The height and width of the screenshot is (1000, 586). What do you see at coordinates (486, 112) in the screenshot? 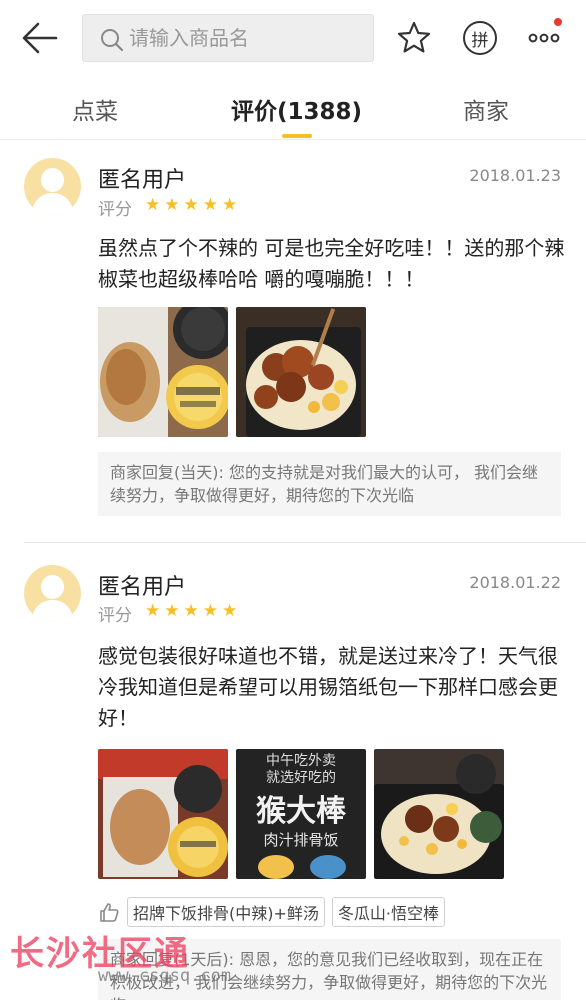
I see `tab-label: 商家` at bounding box center [486, 112].